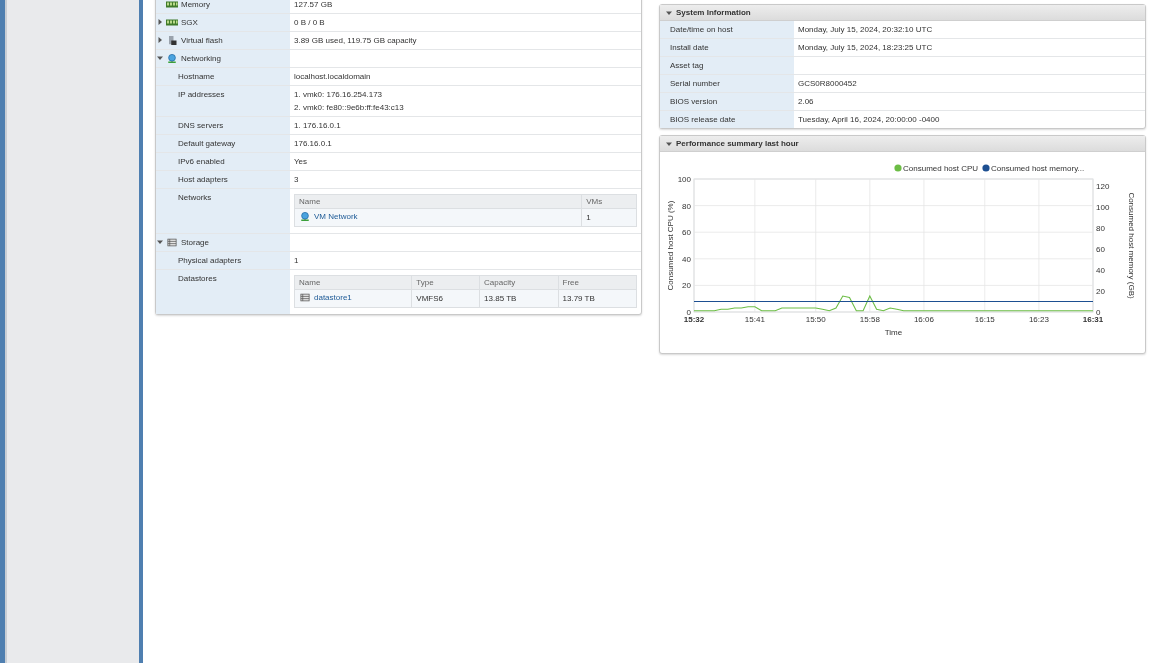 Image resolution: width=1170 pixels, height=663 pixels. I want to click on row-value: Tuesday, April 16, 2024, 20:00:00 -0400, so click(869, 119).